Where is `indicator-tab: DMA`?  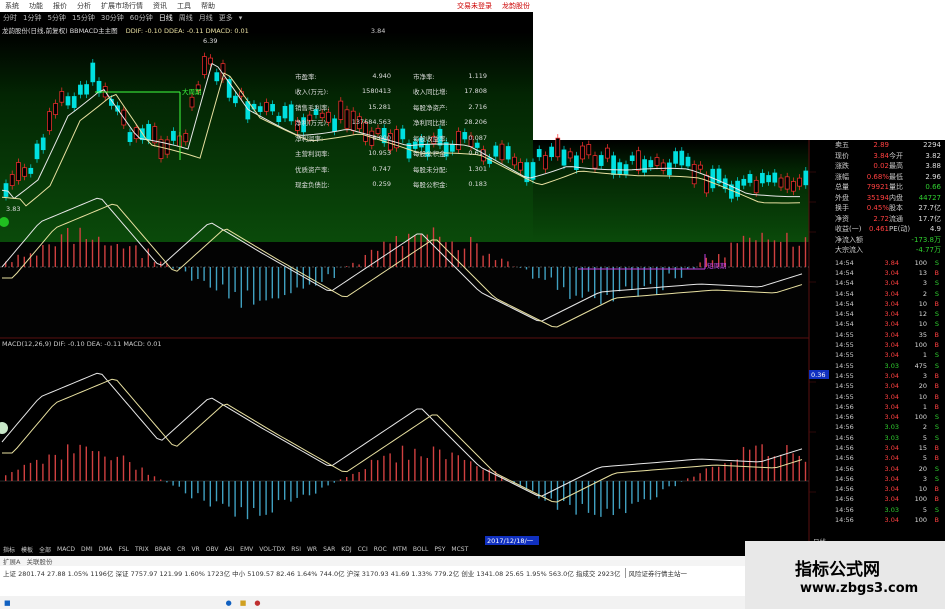
indicator-tab: DMA is located at coordinates (106, 549).